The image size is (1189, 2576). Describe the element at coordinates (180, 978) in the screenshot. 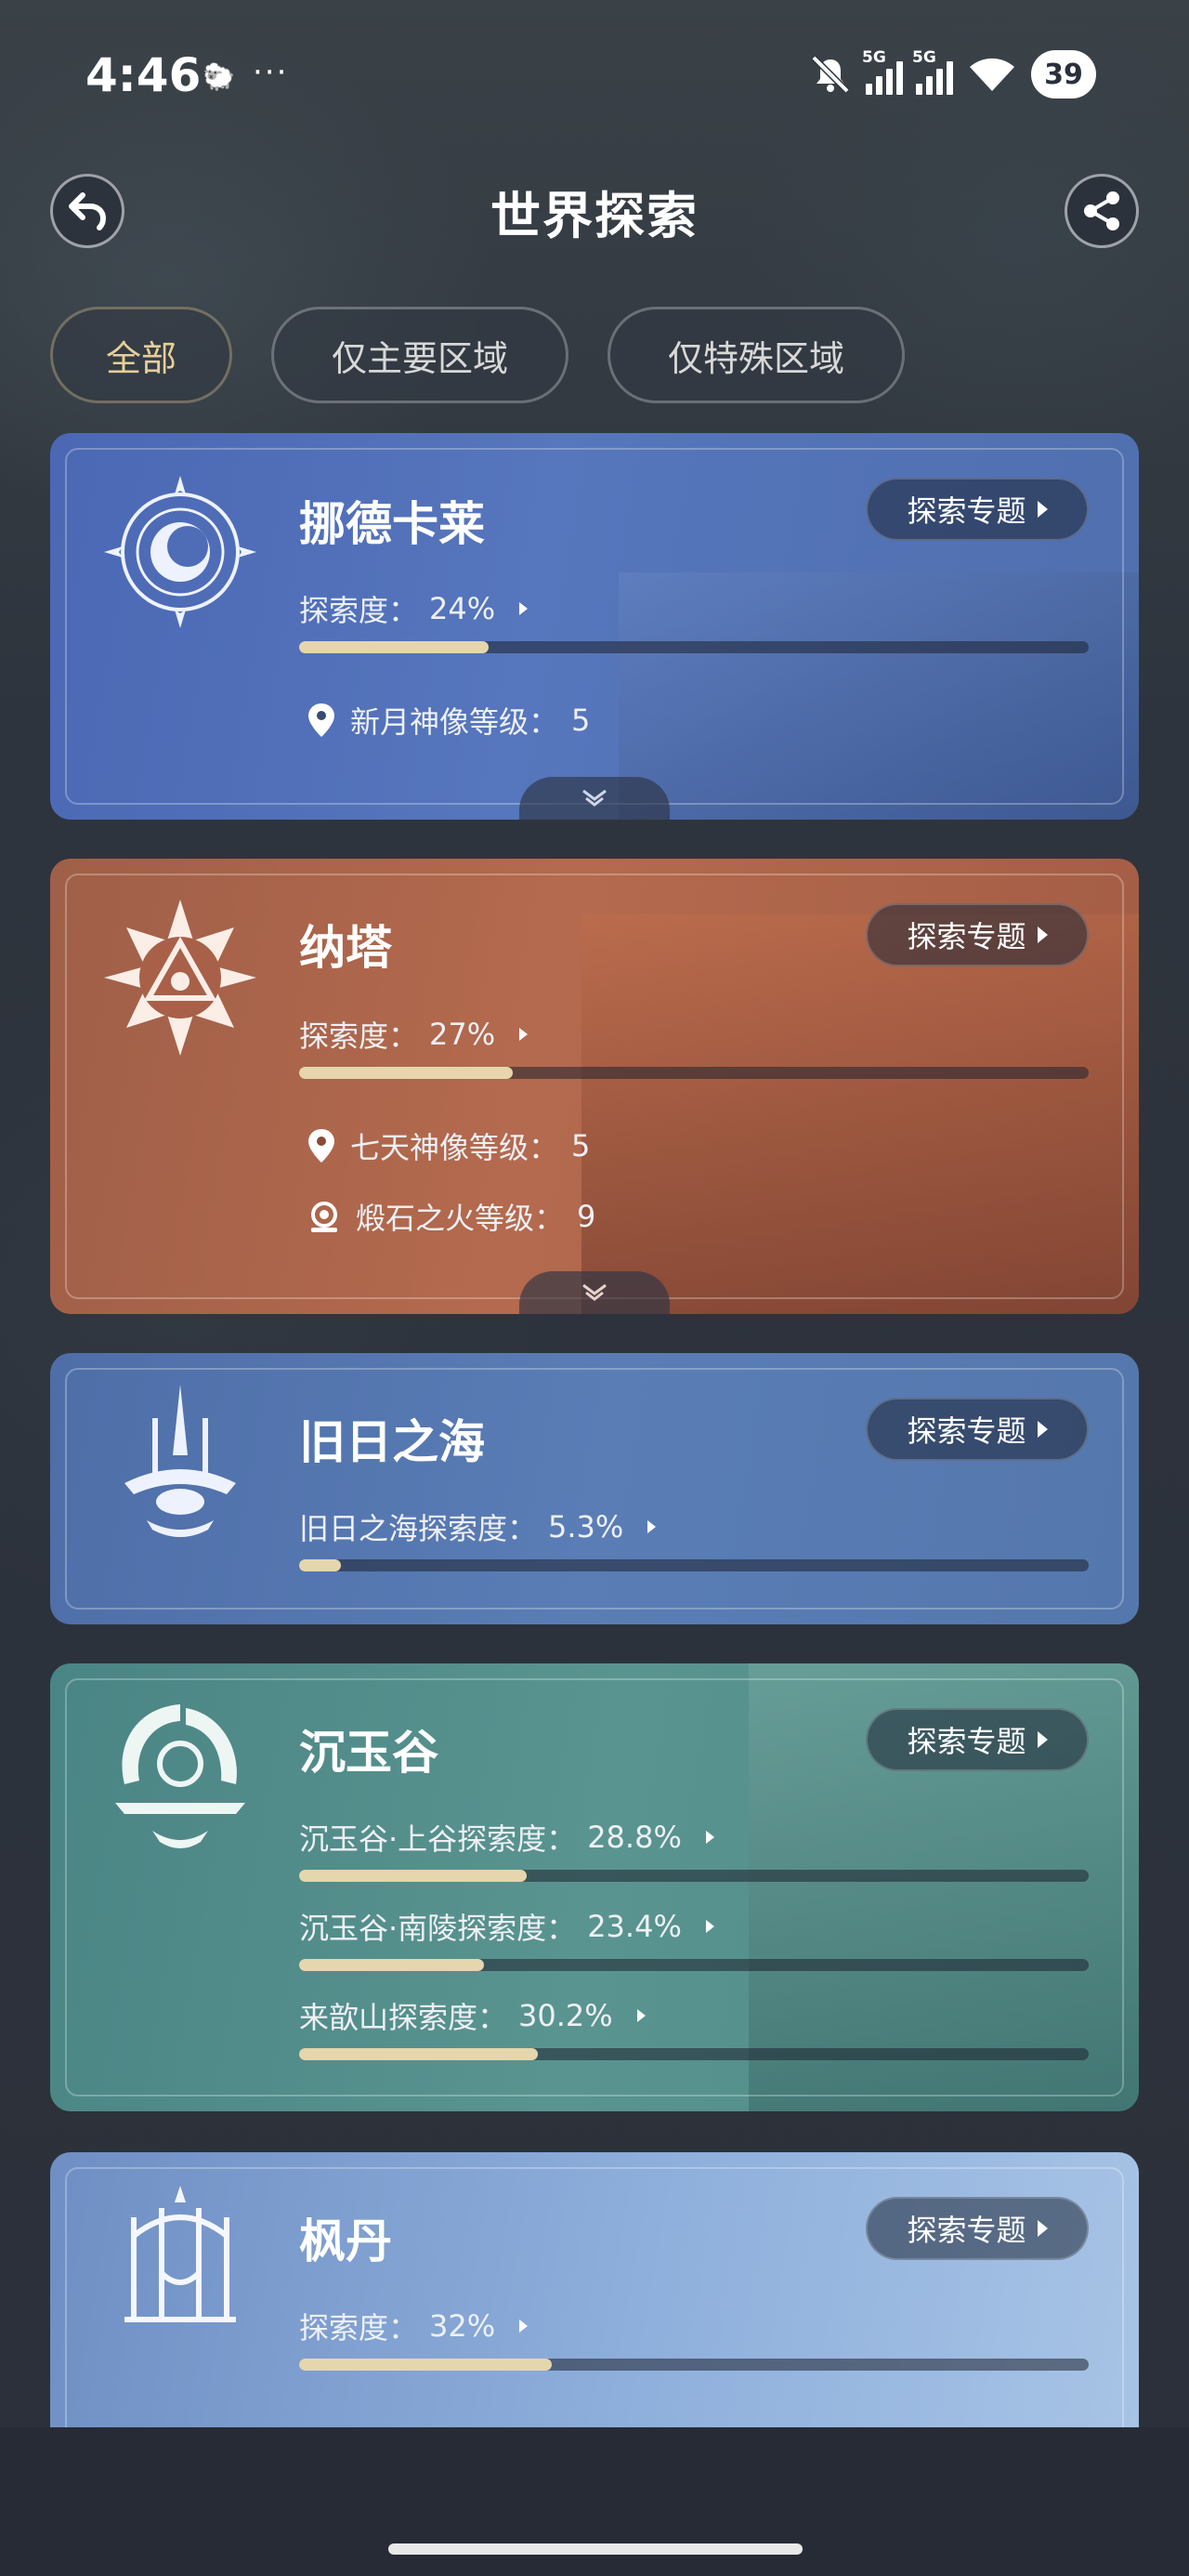

I see `natlan-emblem-icon` at that location.